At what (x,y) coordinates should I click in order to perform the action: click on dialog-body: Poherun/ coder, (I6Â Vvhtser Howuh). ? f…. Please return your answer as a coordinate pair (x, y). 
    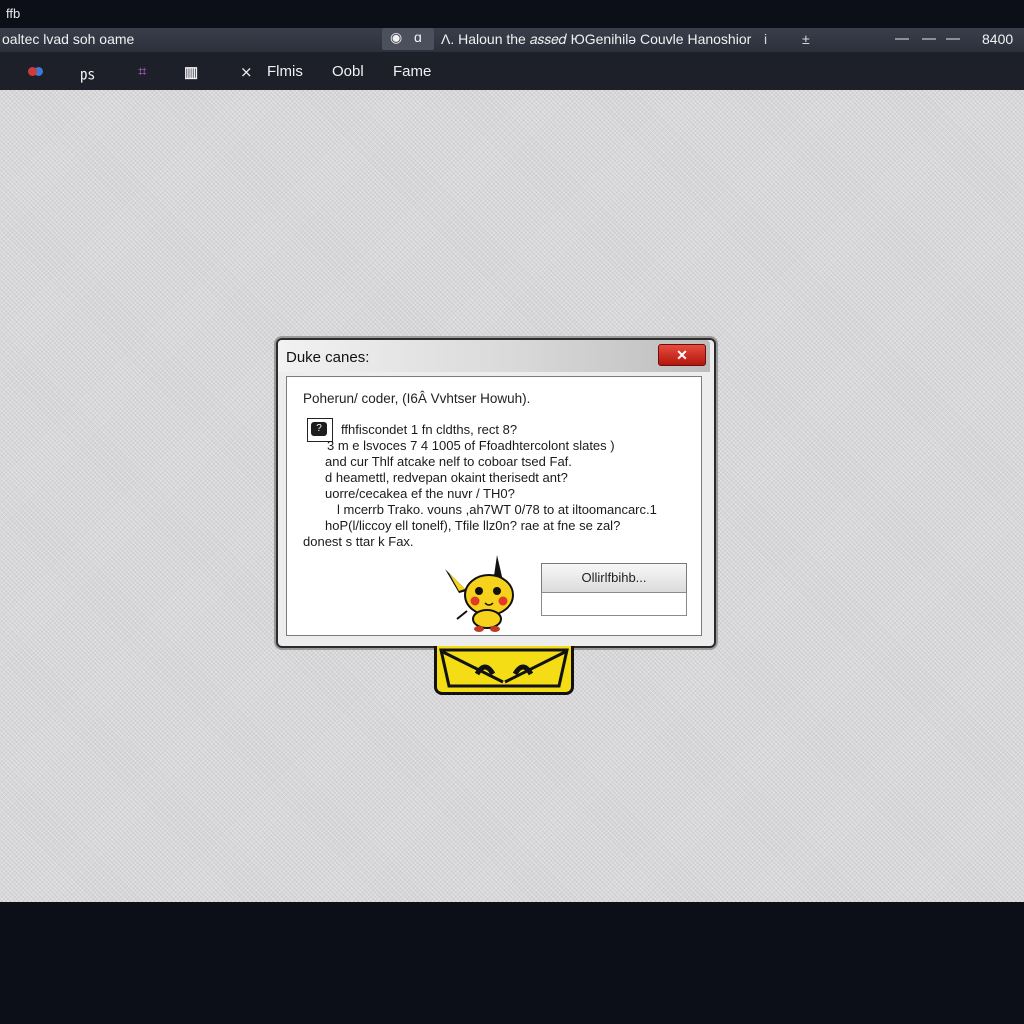
    Looking at the image, I should click on (494, 506).